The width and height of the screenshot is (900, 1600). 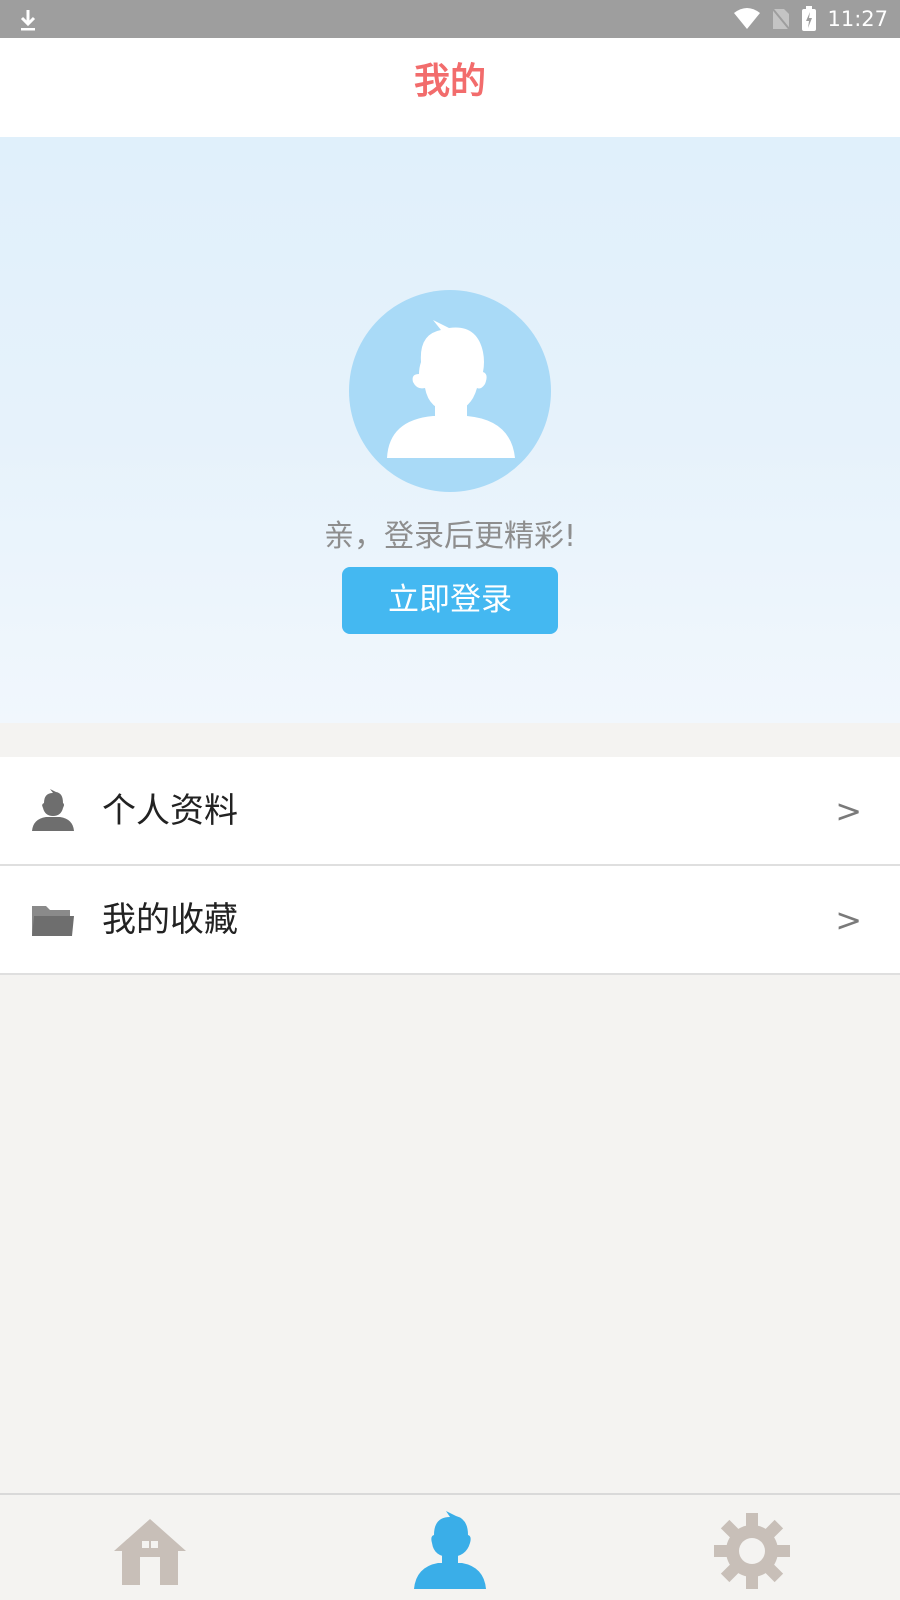 I want to click on status-time: 11:27, so click(x=857, y=19).